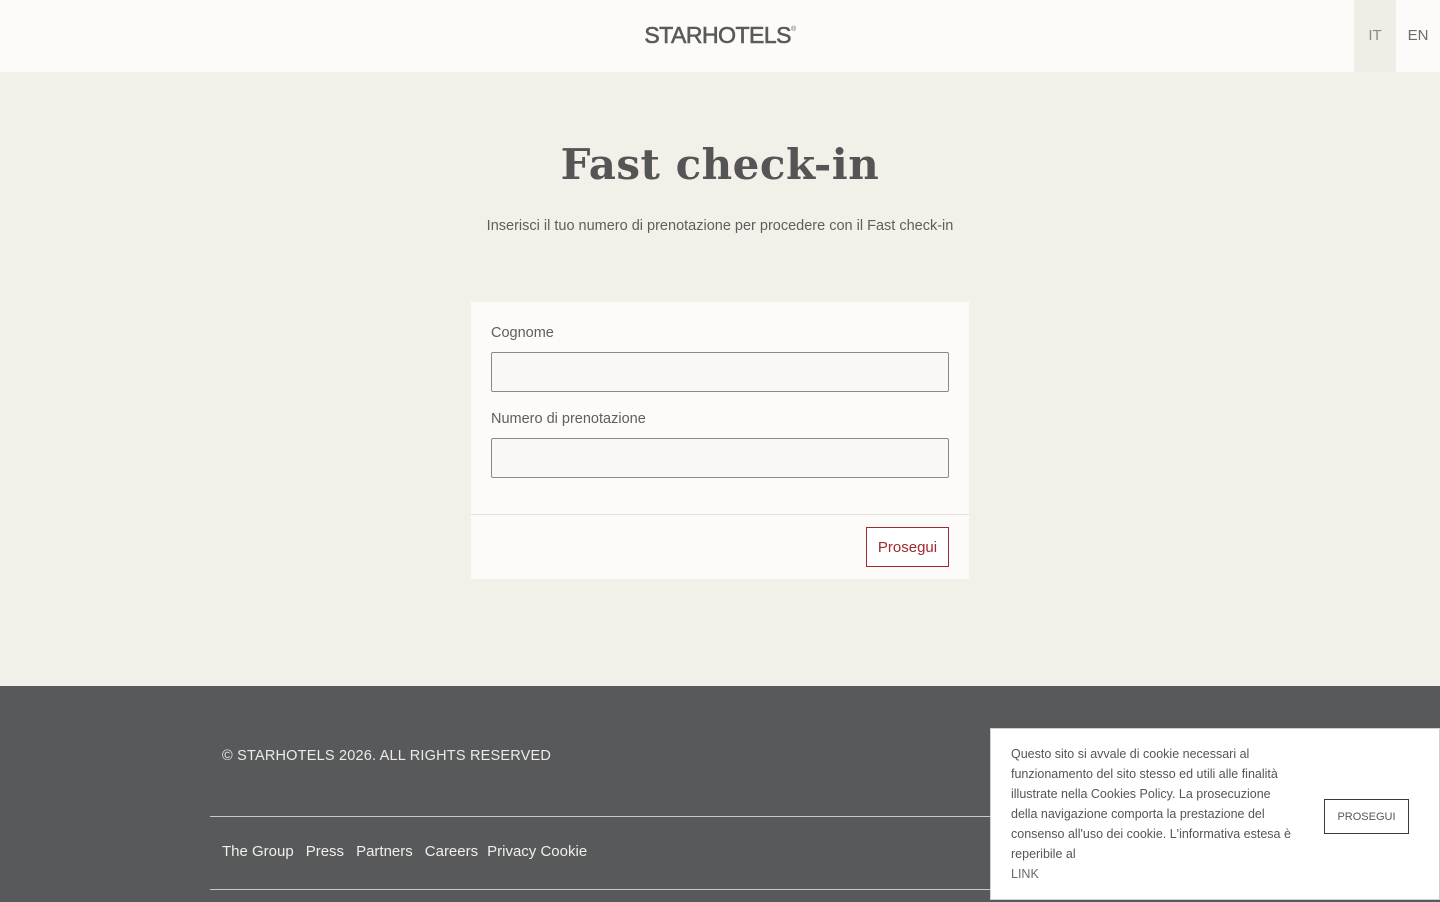  What do you see at coordinates (1375, 36) in the screenshot?
I see `language-it-button: IT` at bounding box center [1375, 36].